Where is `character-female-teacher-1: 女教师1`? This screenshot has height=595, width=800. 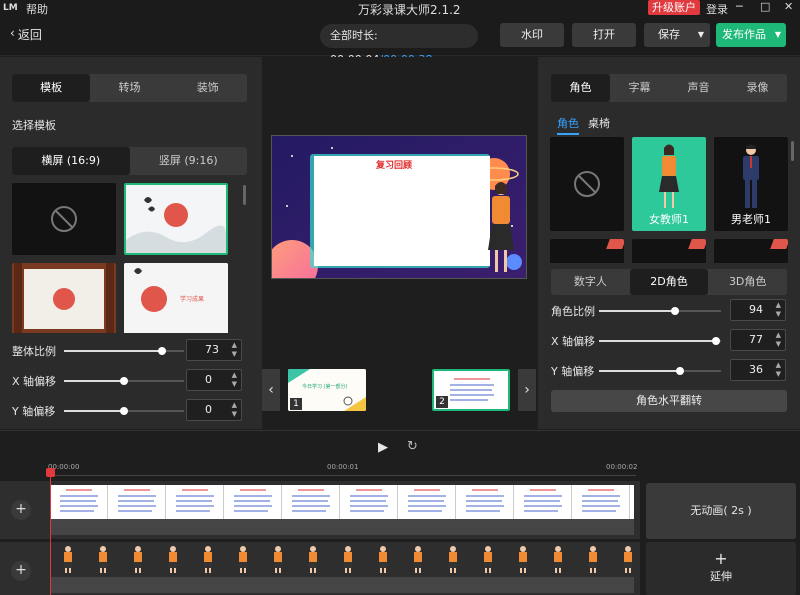
character-female-teacher-1: 女教师1 is located at coordinates (669, 184).